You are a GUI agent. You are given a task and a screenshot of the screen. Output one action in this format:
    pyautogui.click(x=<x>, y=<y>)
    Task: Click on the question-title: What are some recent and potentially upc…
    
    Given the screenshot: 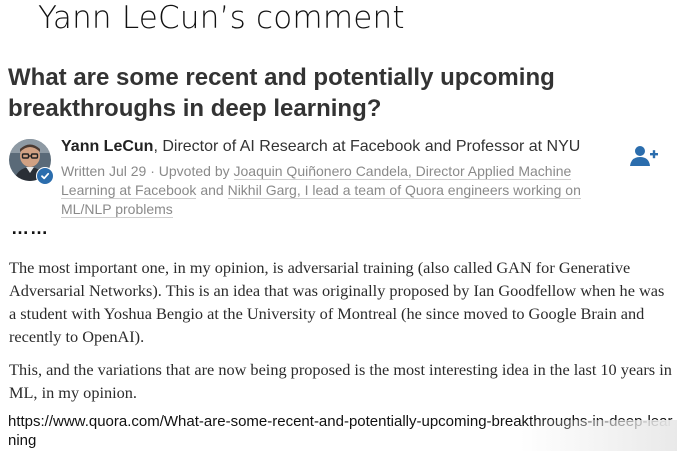 What is the action you would take?
    pyautogui.click(x=328, y=93)
    